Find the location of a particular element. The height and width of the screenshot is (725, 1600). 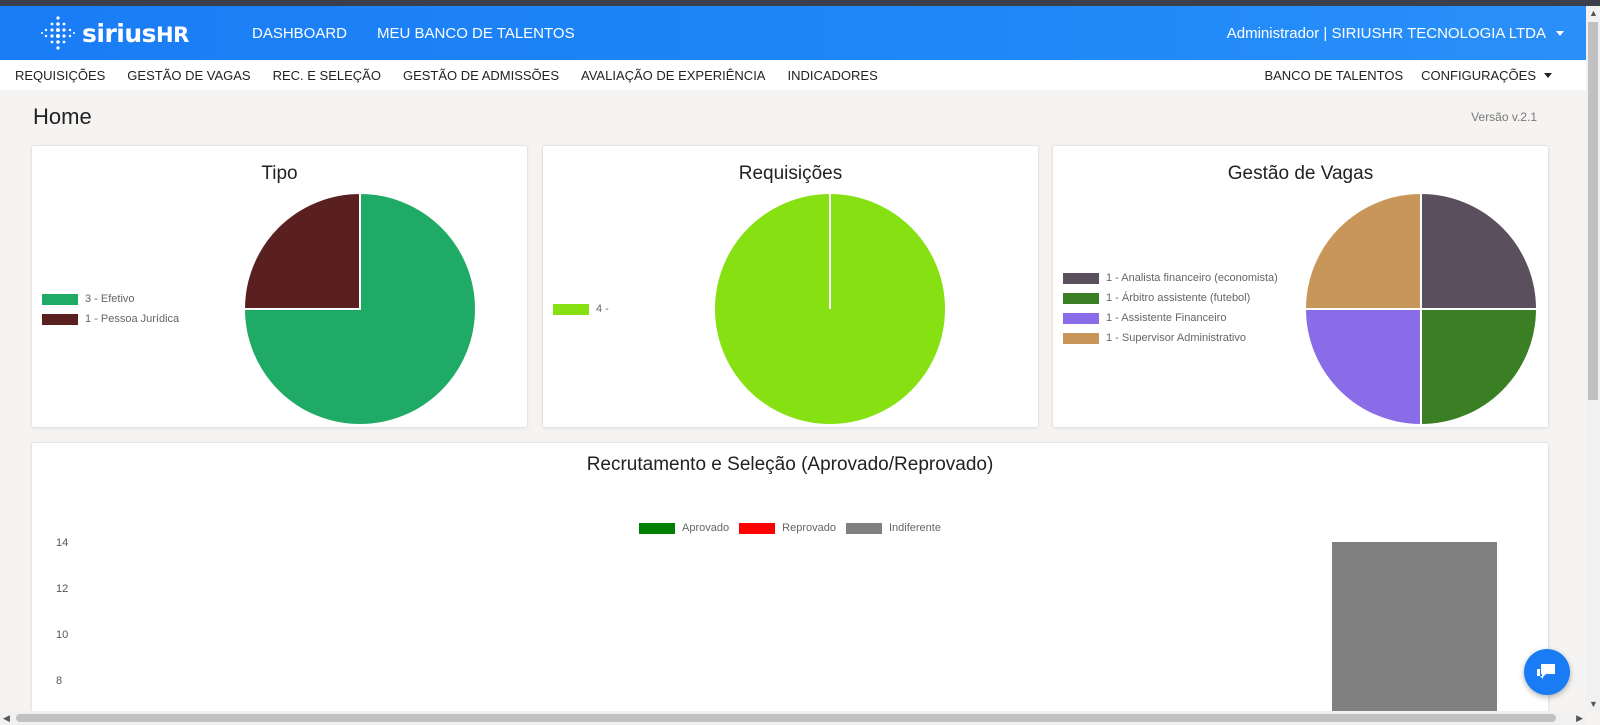

subnav-configuracoes-label: CONFIGURAÇÕES is located at coordinates (1478, 75).